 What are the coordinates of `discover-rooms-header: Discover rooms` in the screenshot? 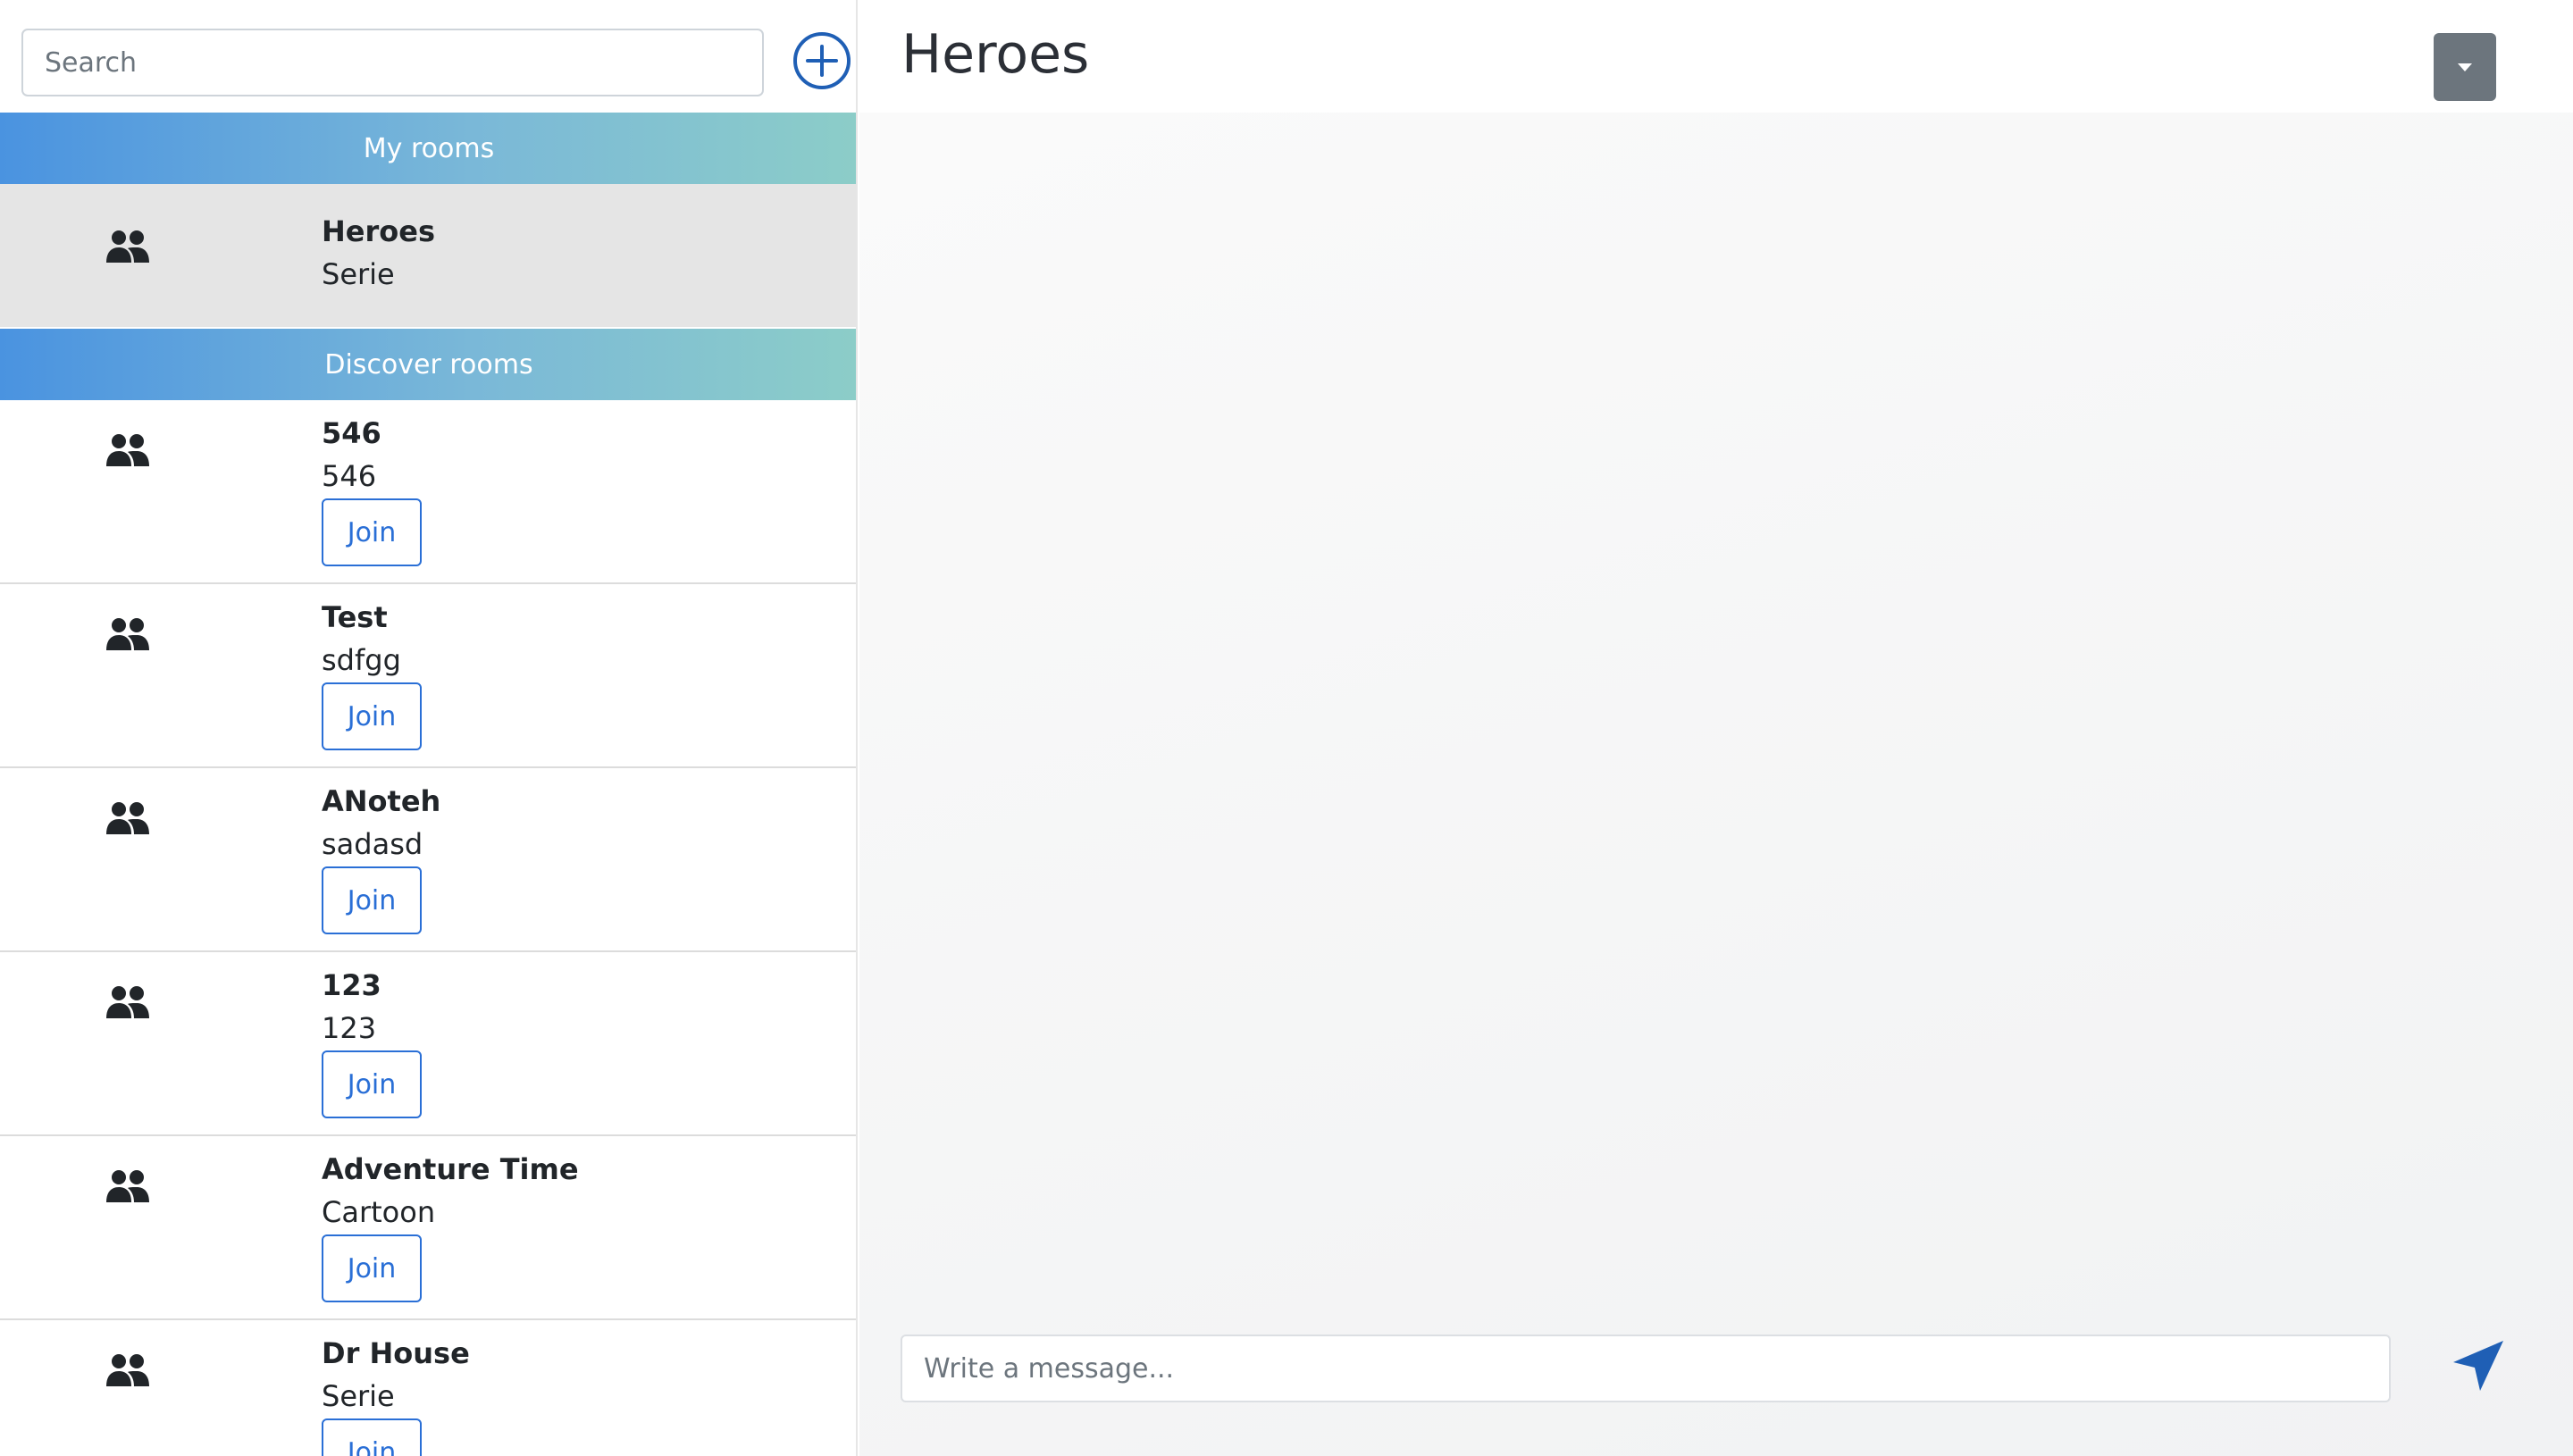 It's located at (428, 364).